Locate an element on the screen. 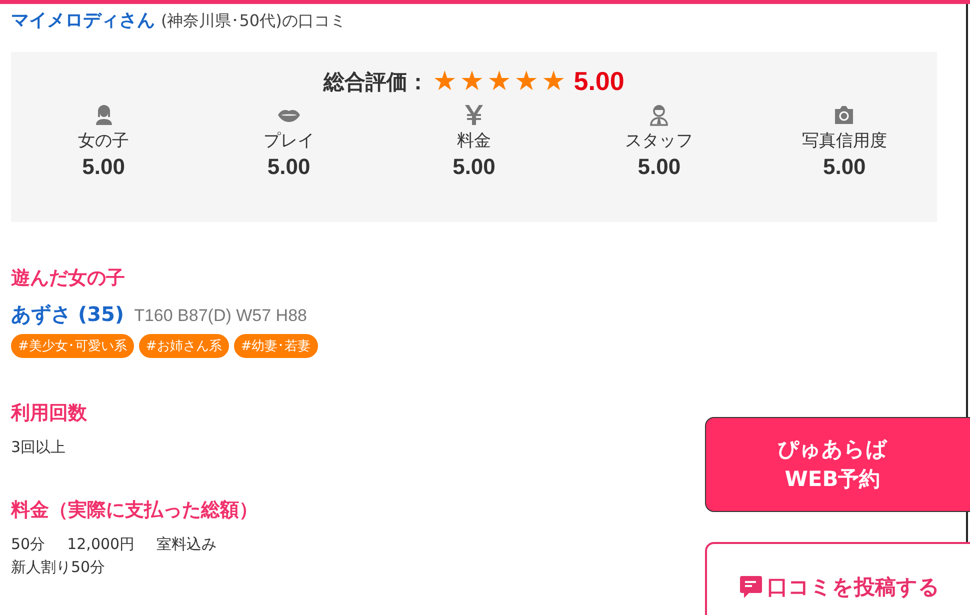 This screenshot has width=970, height=615. category-label: プレイ is located at coordinates (288, 141).